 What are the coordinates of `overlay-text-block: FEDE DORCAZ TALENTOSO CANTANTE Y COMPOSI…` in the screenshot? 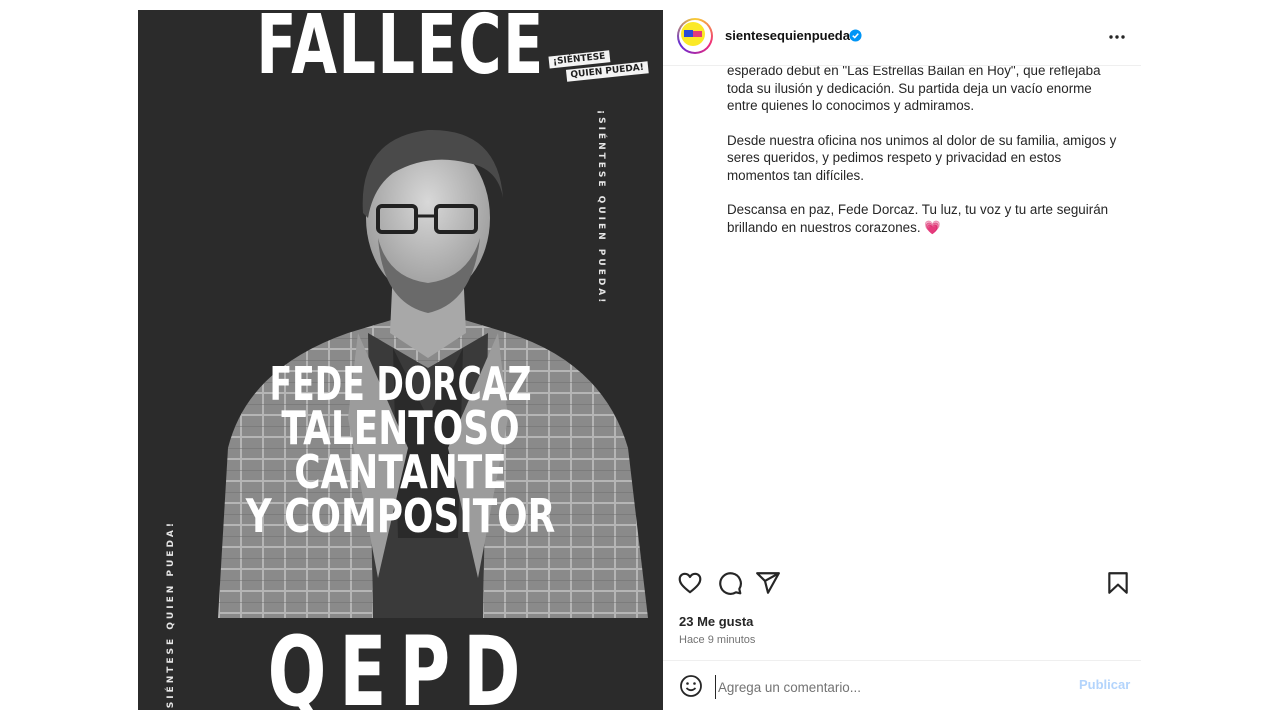 It's located at (400, 450).